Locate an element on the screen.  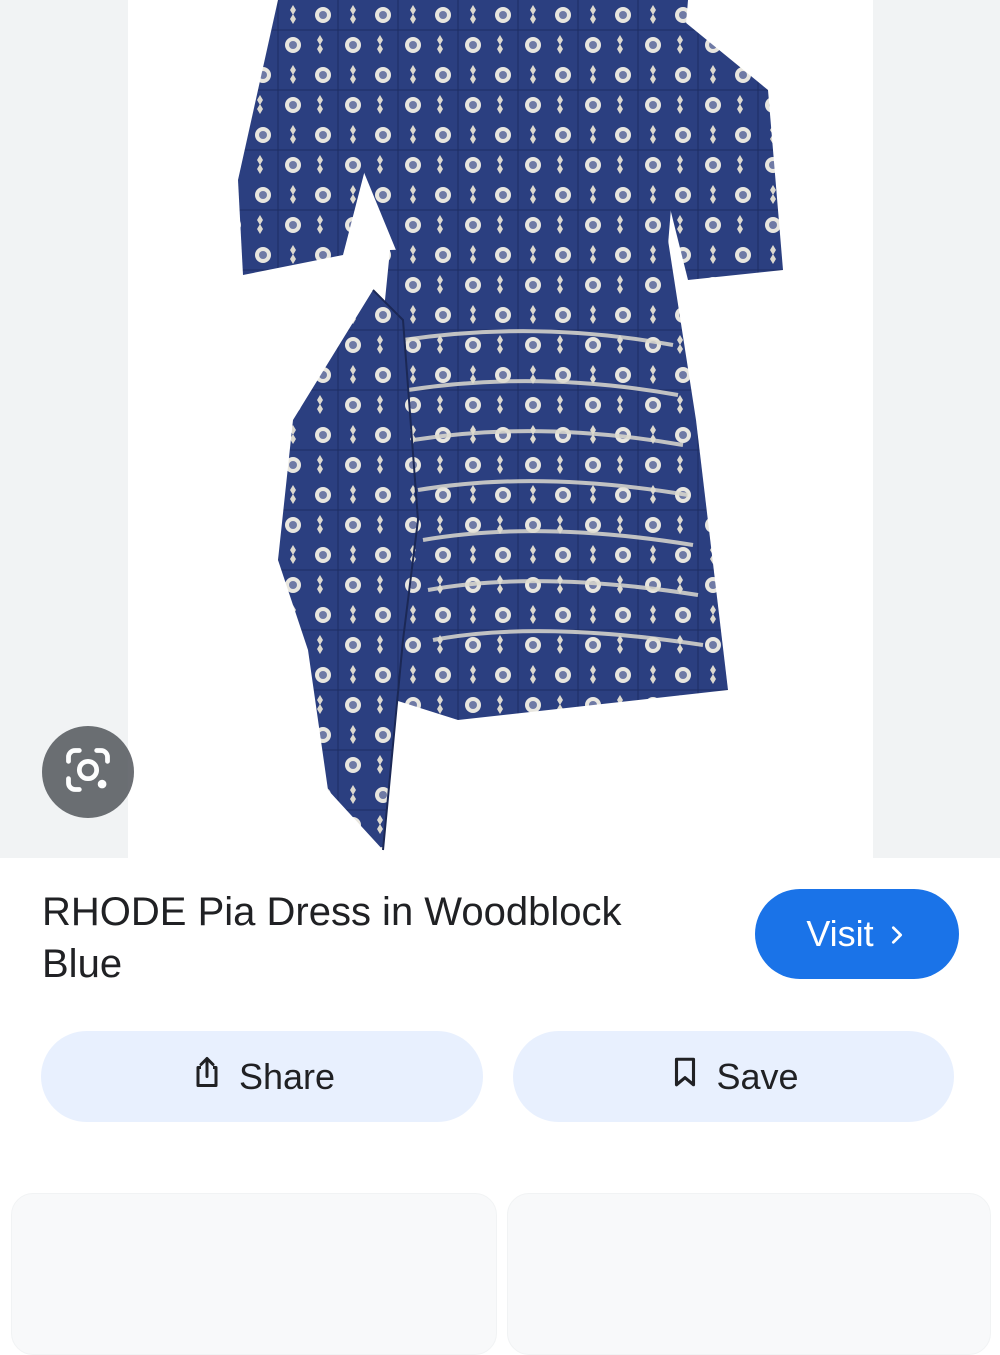
bookmark-icon is located at coordinates (685, 1076).